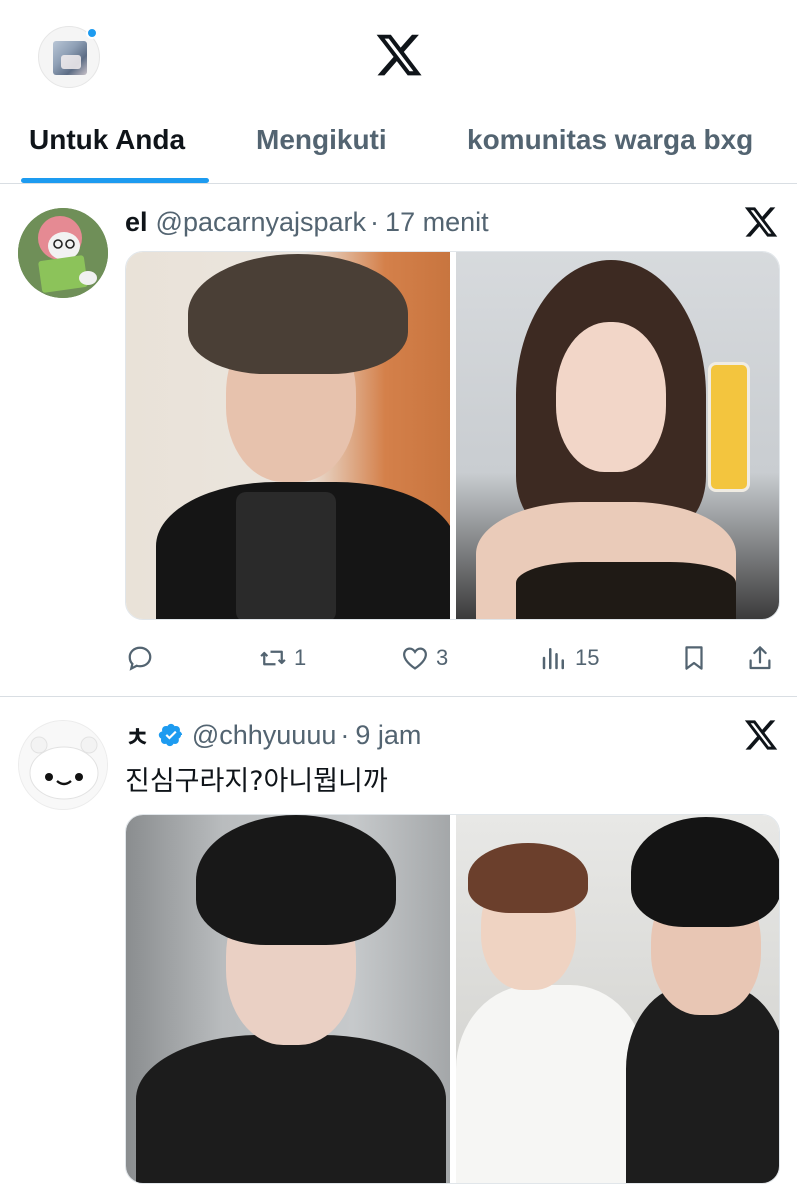 The height and width of the screenshot is (1200, 797). Describe the element at coordinates (550, 1084) in the screenshot. I see `photo-figure-left` at that location.